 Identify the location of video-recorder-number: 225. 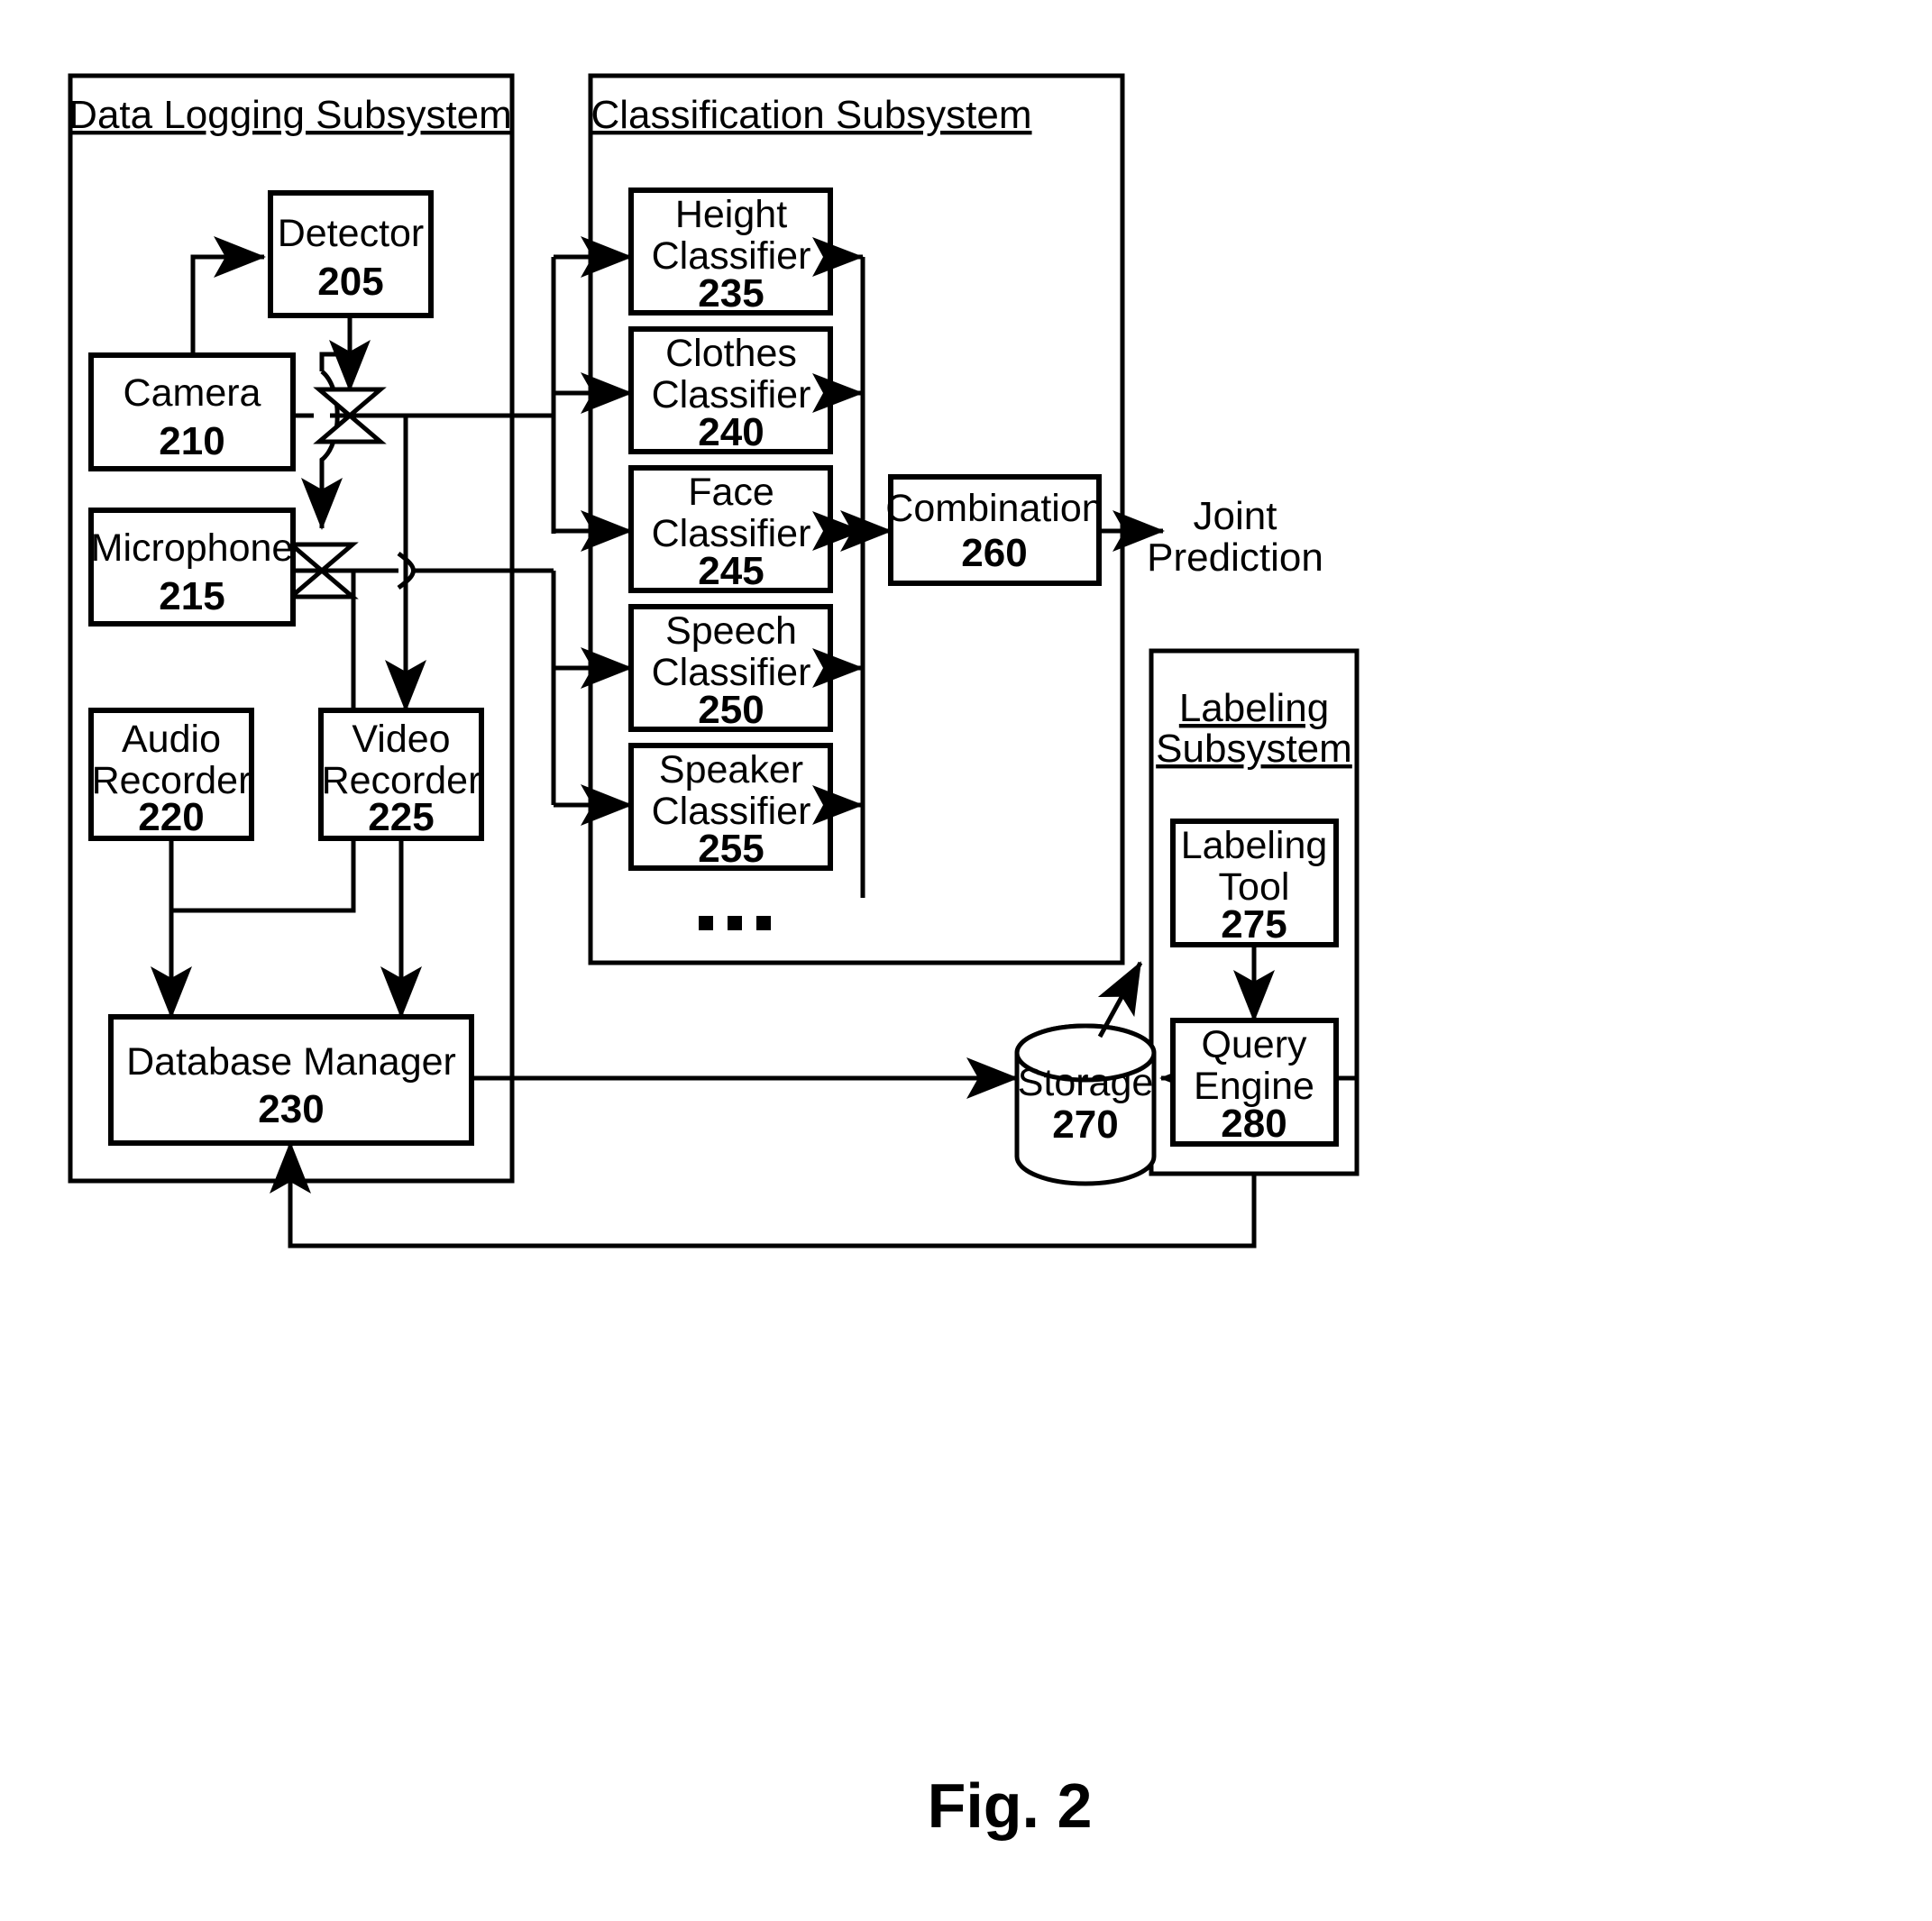
(401, 817).